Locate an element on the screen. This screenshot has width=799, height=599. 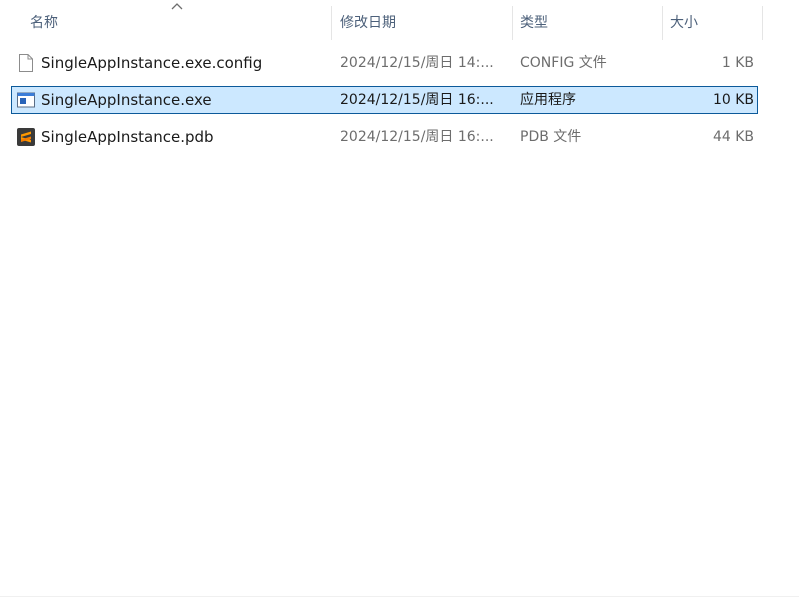
file-name: SingleAppInstance.exe is located at coordinates (126, 100).